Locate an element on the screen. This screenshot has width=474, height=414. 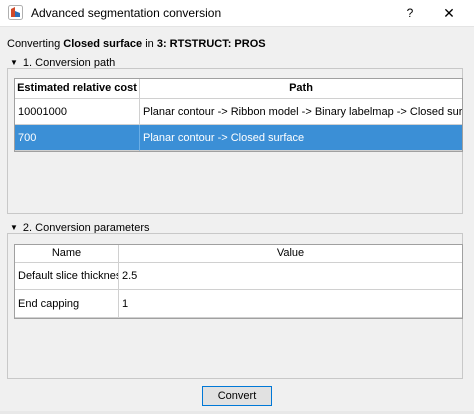
parameter-value-cell: 1 is located at coordinates (290, 304).